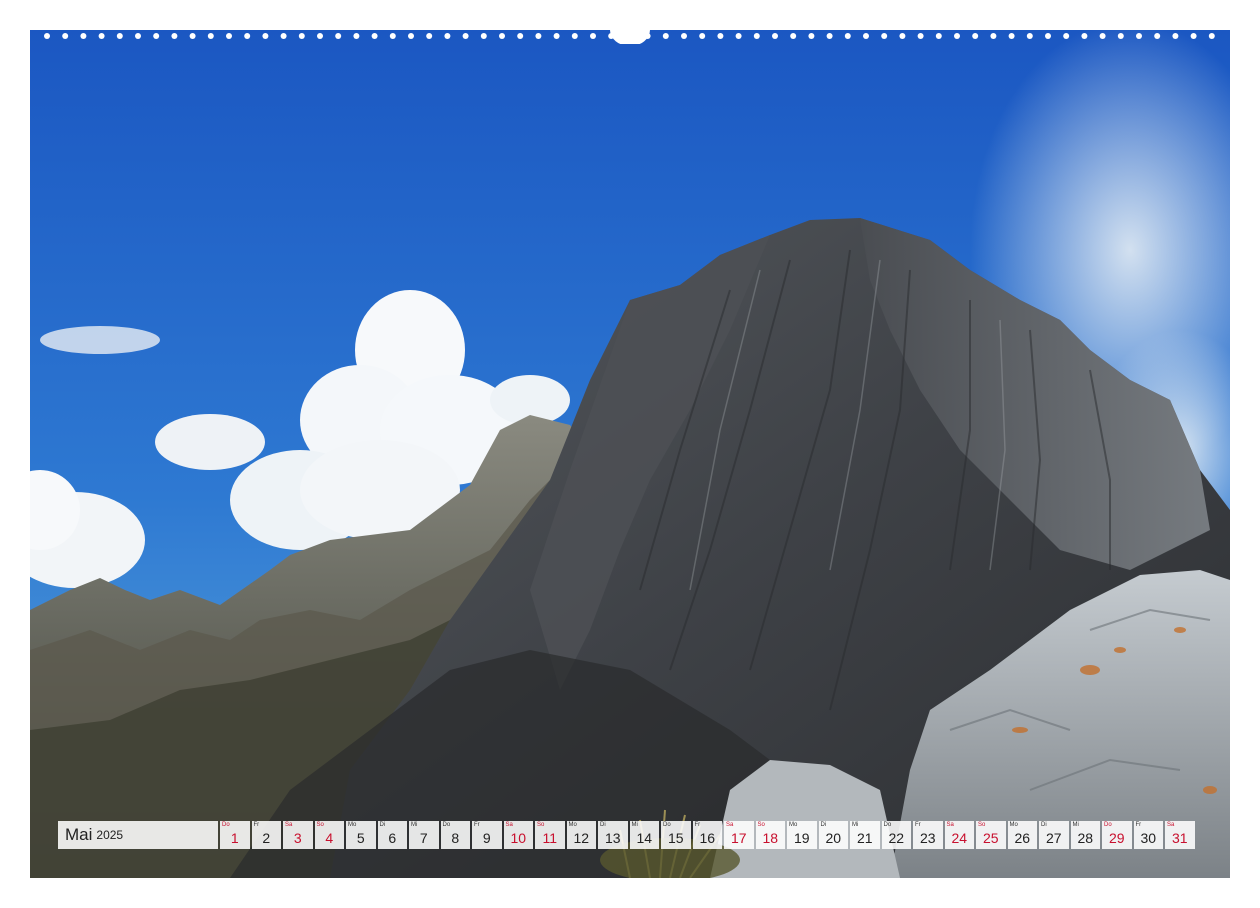 The height and width of the screenshot is (908, 1260). I want to click on day-cell: Mi 7, so click(424, 835).